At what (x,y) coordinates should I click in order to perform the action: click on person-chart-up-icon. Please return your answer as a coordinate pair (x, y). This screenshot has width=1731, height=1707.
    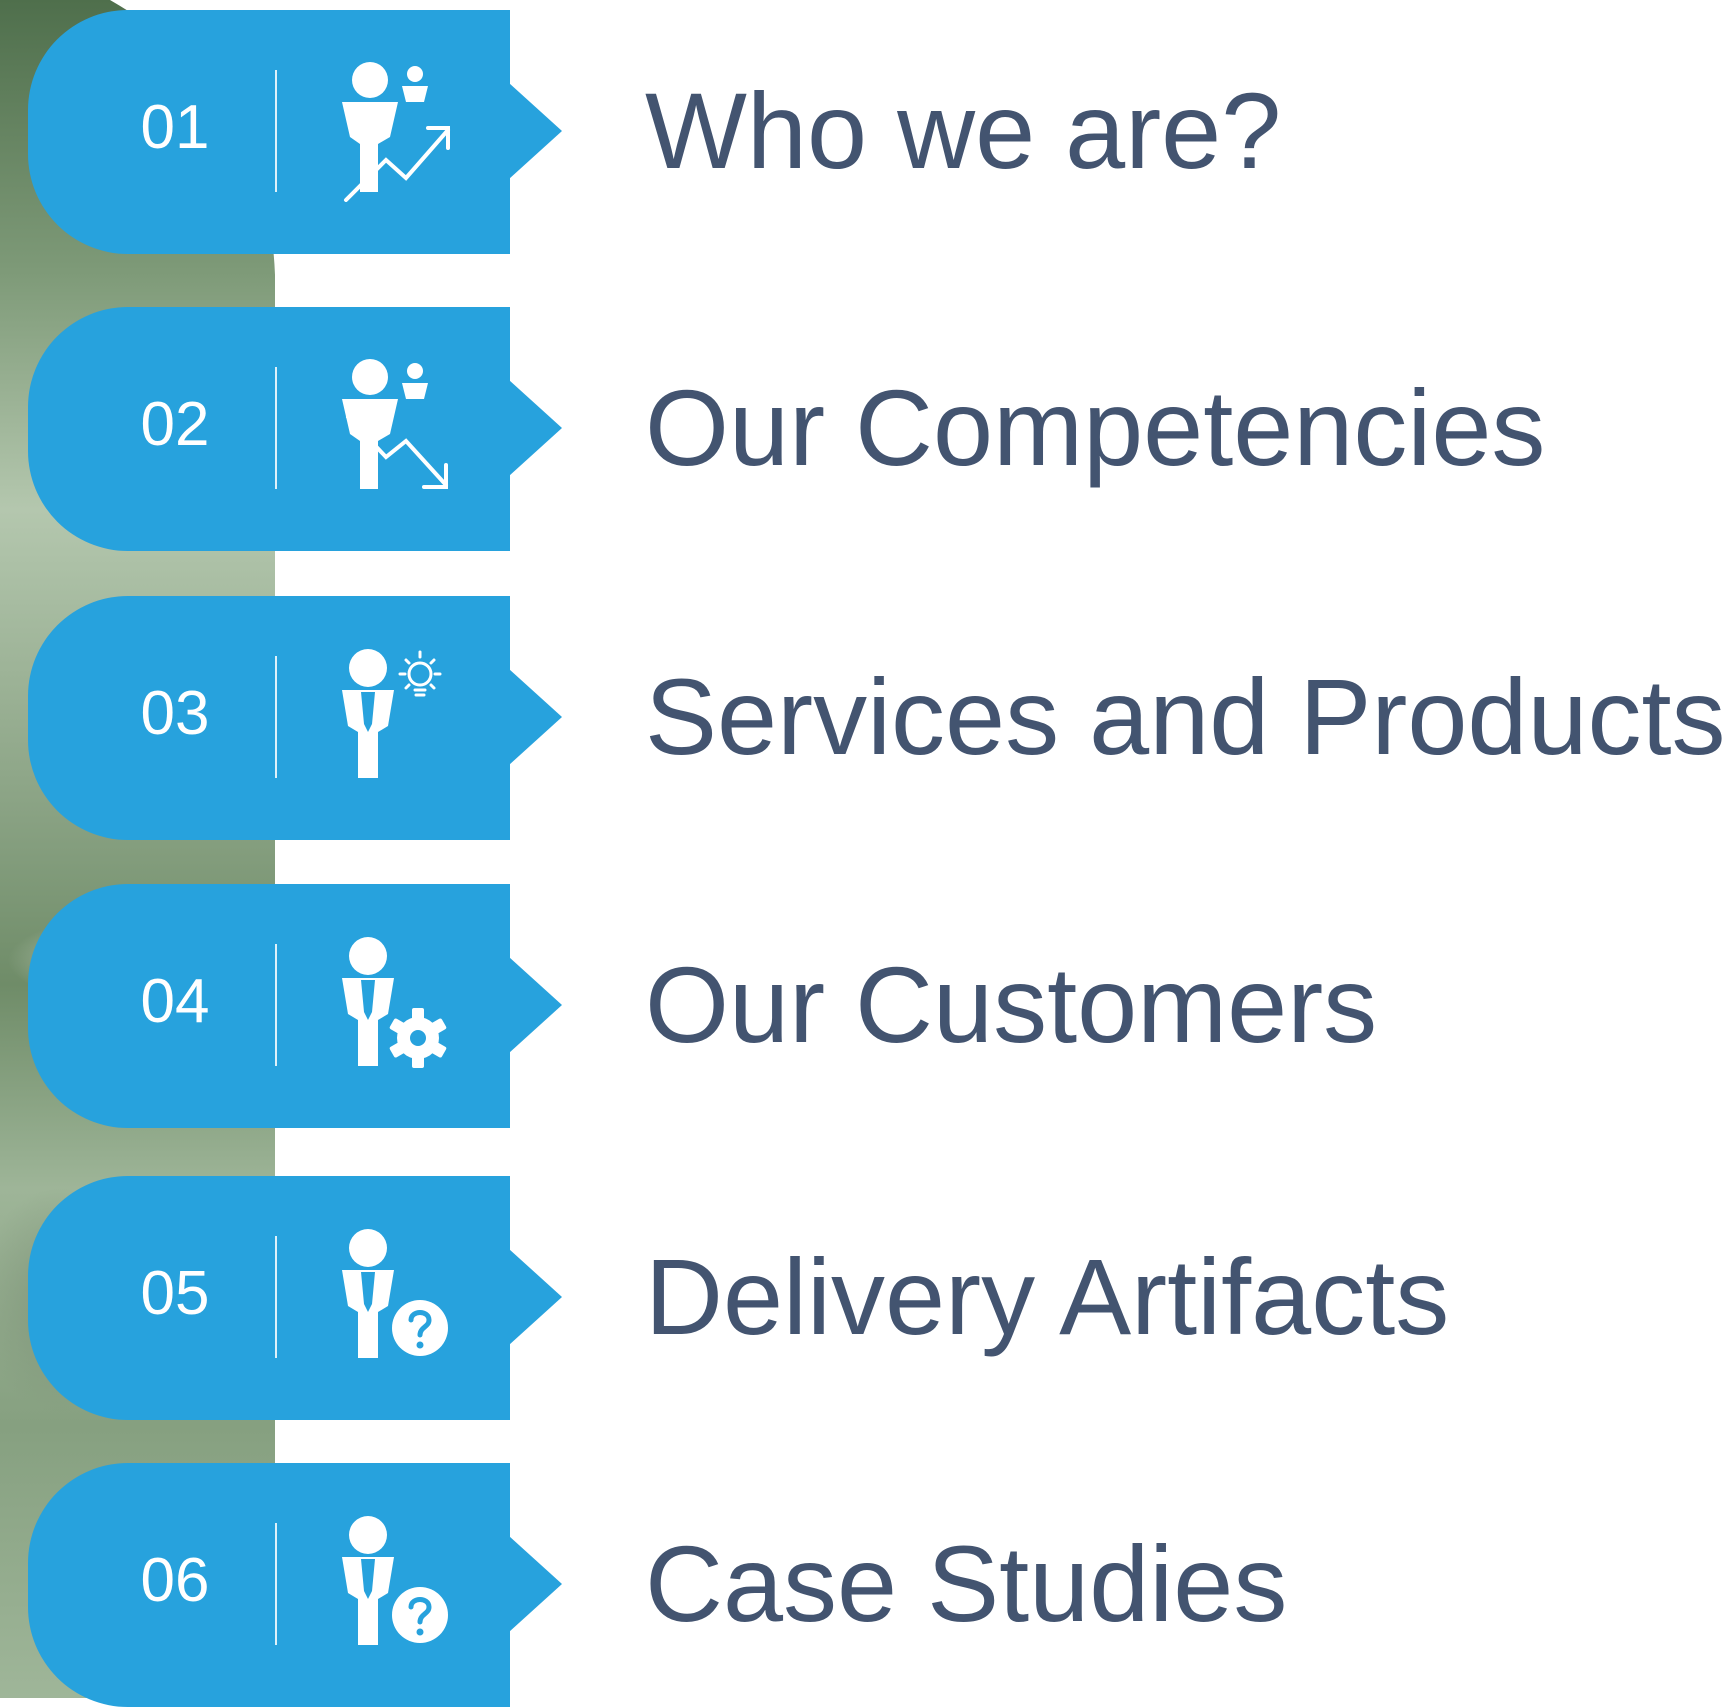
    Looking at the image, I should click on (396, 132).